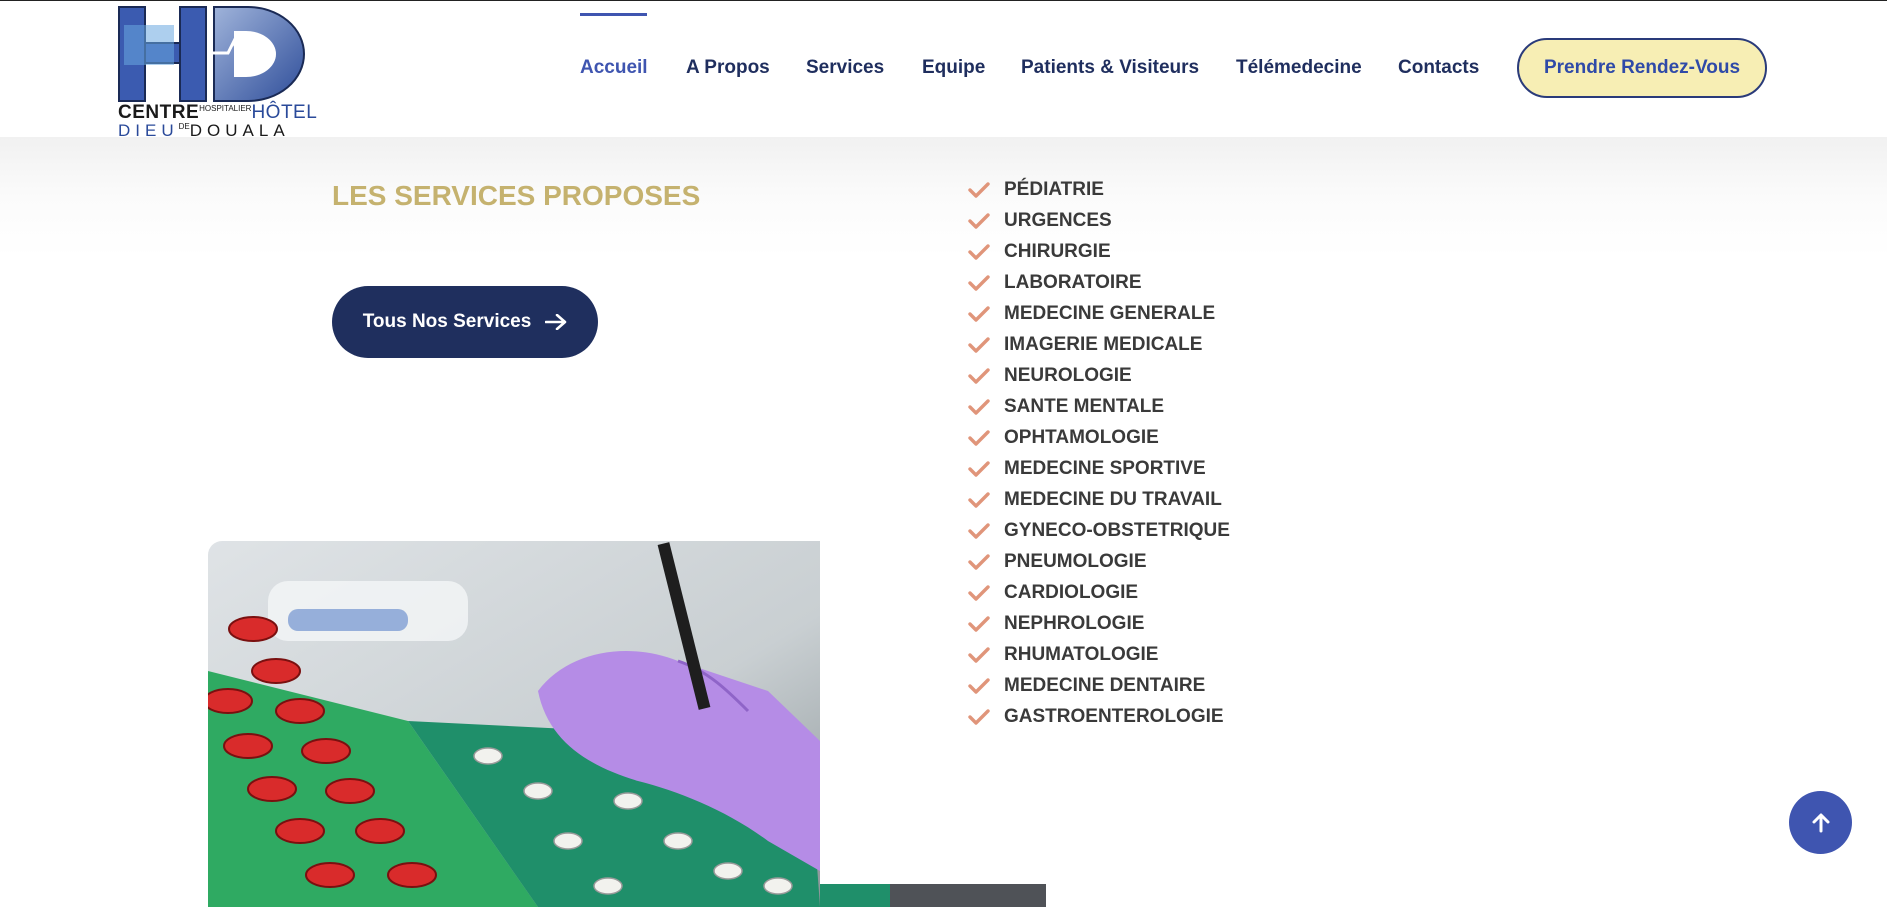 The height and width of the screenshot is (907, 1887). Describe the element at coordinates (1074, 623) in the screenshot. I see `service-label: NEPHROLOGIE` at that location.